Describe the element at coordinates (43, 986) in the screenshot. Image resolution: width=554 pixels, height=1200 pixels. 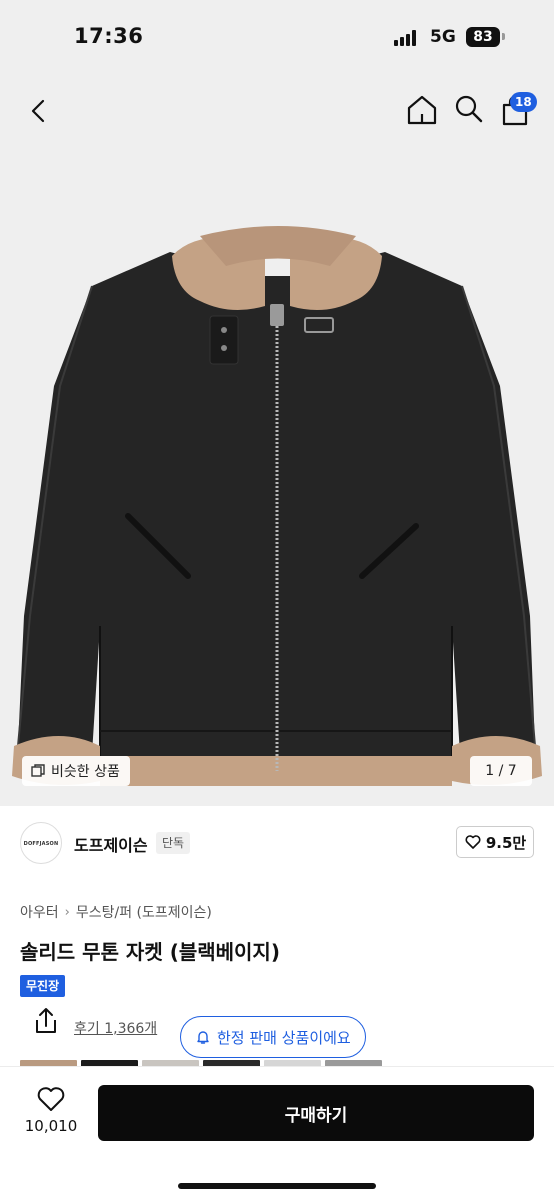
I see `free-shipping-badge: 무진장` at that location.